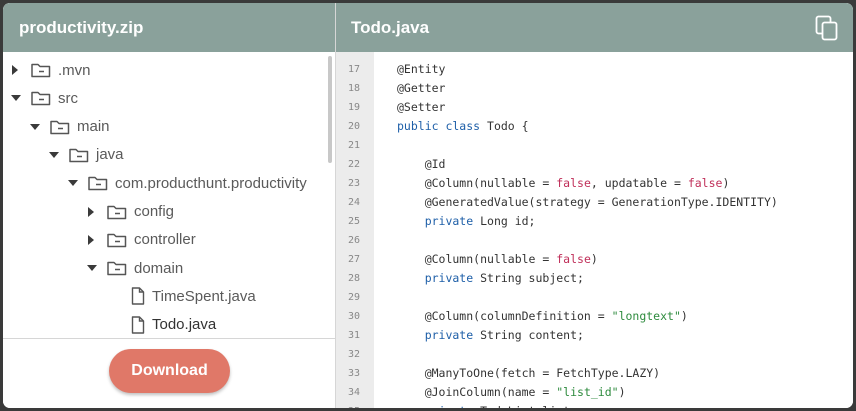  Describe the element at coordinates (353, 69) in the screenshot. I see `line-number: 17` at that location.